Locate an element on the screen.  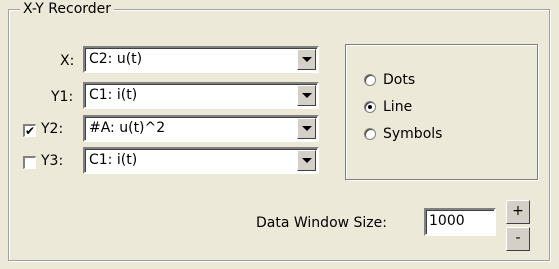
radio-line-label: Line is located at coordinates (398, 107).